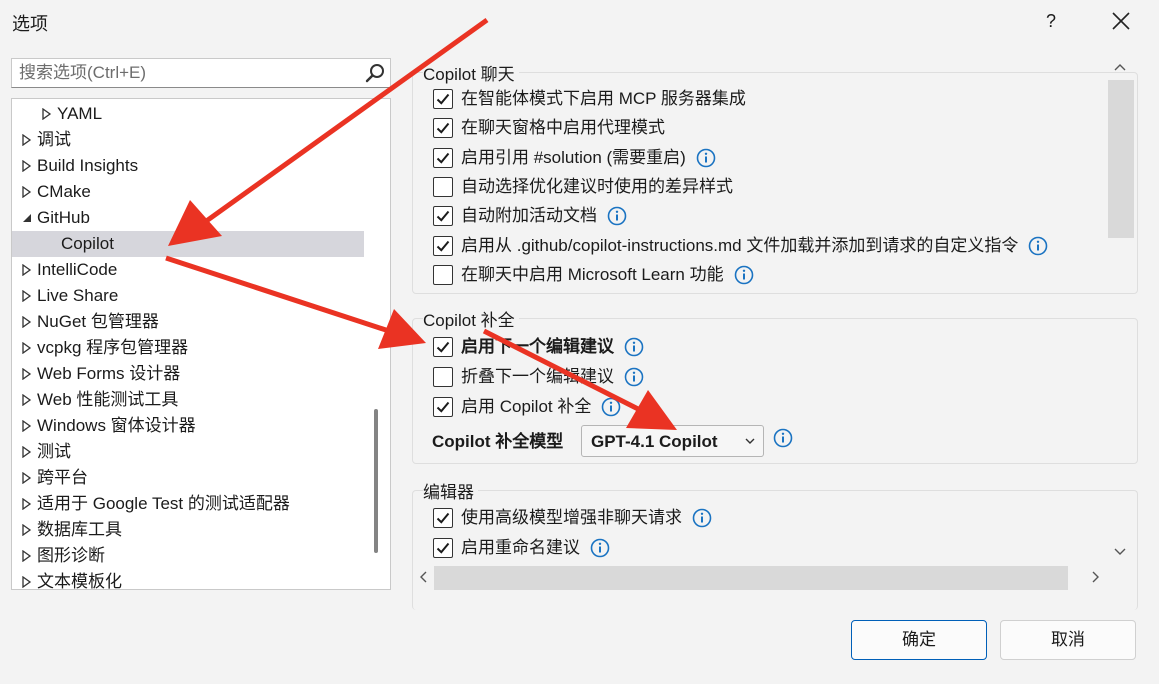  Describe the element at coordinates (1096, 577) in the screenshot. I see `scroll-right-icon` at that location.